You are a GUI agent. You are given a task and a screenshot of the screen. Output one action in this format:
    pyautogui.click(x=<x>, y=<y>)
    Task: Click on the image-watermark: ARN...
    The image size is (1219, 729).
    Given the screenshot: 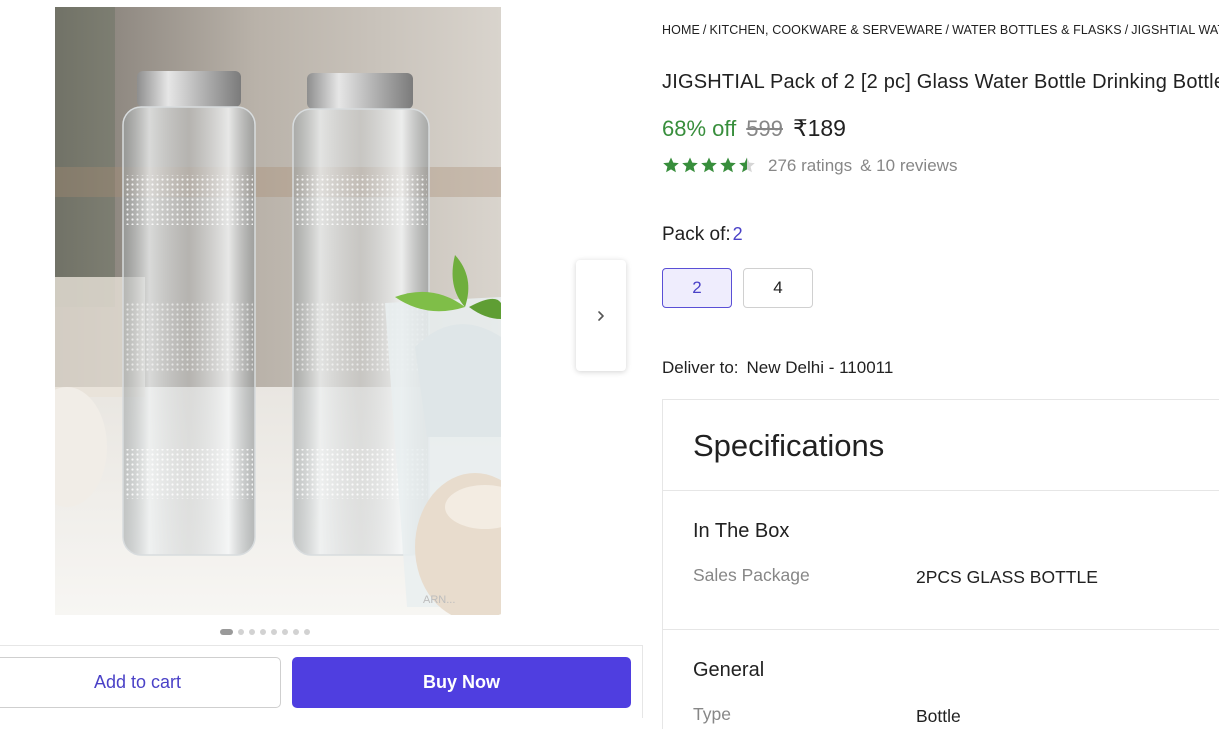 What is the action you would take?
    pyautogui.click(x=439, y=600)
    